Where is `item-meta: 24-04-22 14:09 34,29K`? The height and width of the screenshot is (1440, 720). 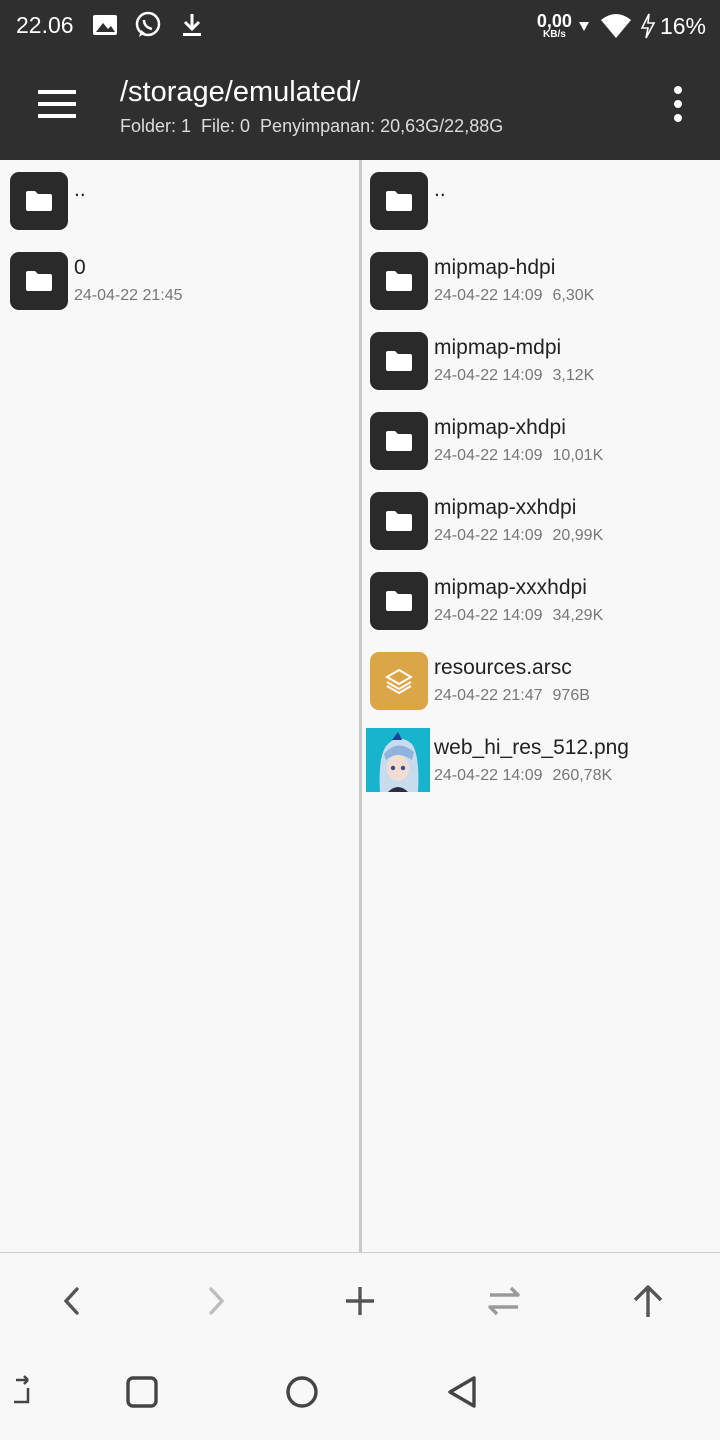 item-meta: 24-04-22 14:09 34,29K is located at coordinates (518, 616).